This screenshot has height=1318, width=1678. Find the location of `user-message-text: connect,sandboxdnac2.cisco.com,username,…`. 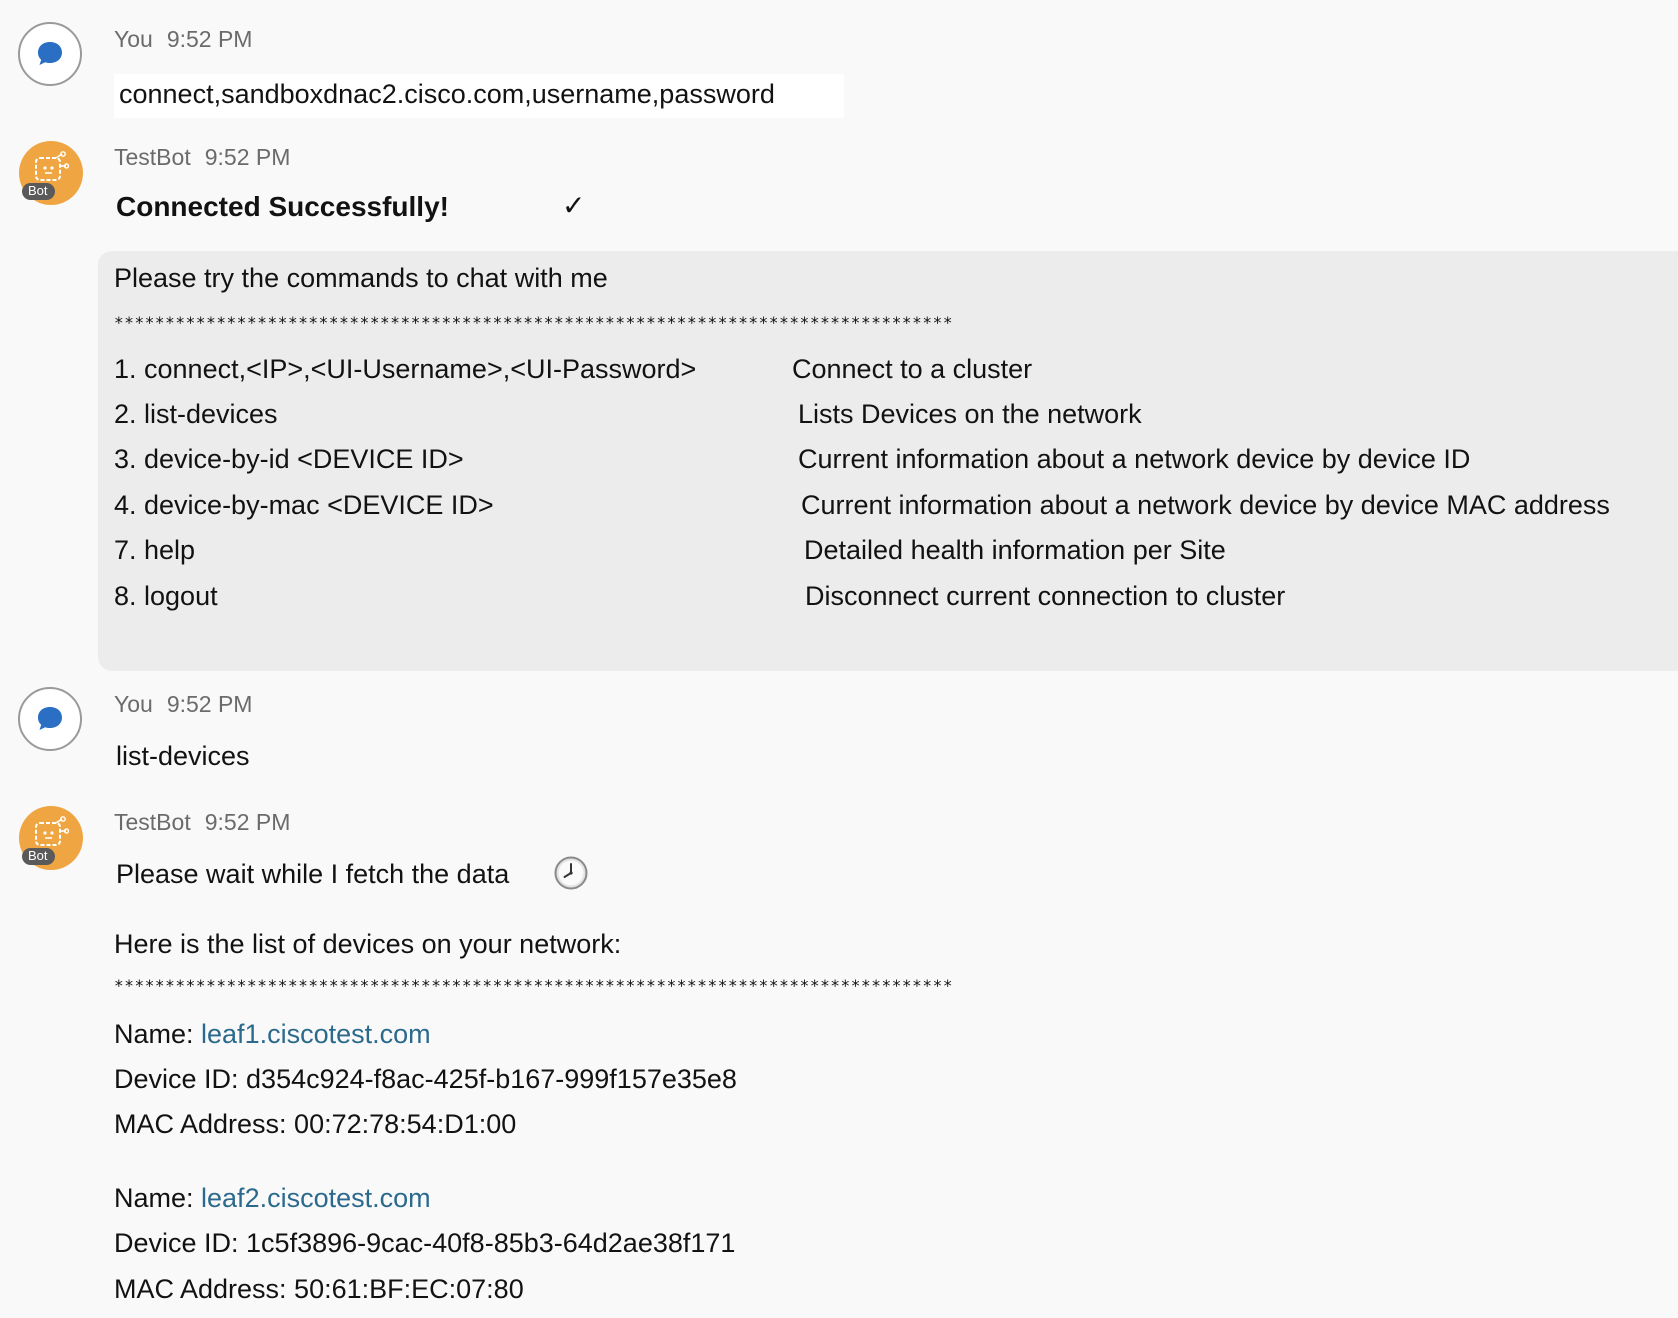

user-message-text: connect,sandboxdnac2.cisco.com,username,… is located at coordinates (447, 94).